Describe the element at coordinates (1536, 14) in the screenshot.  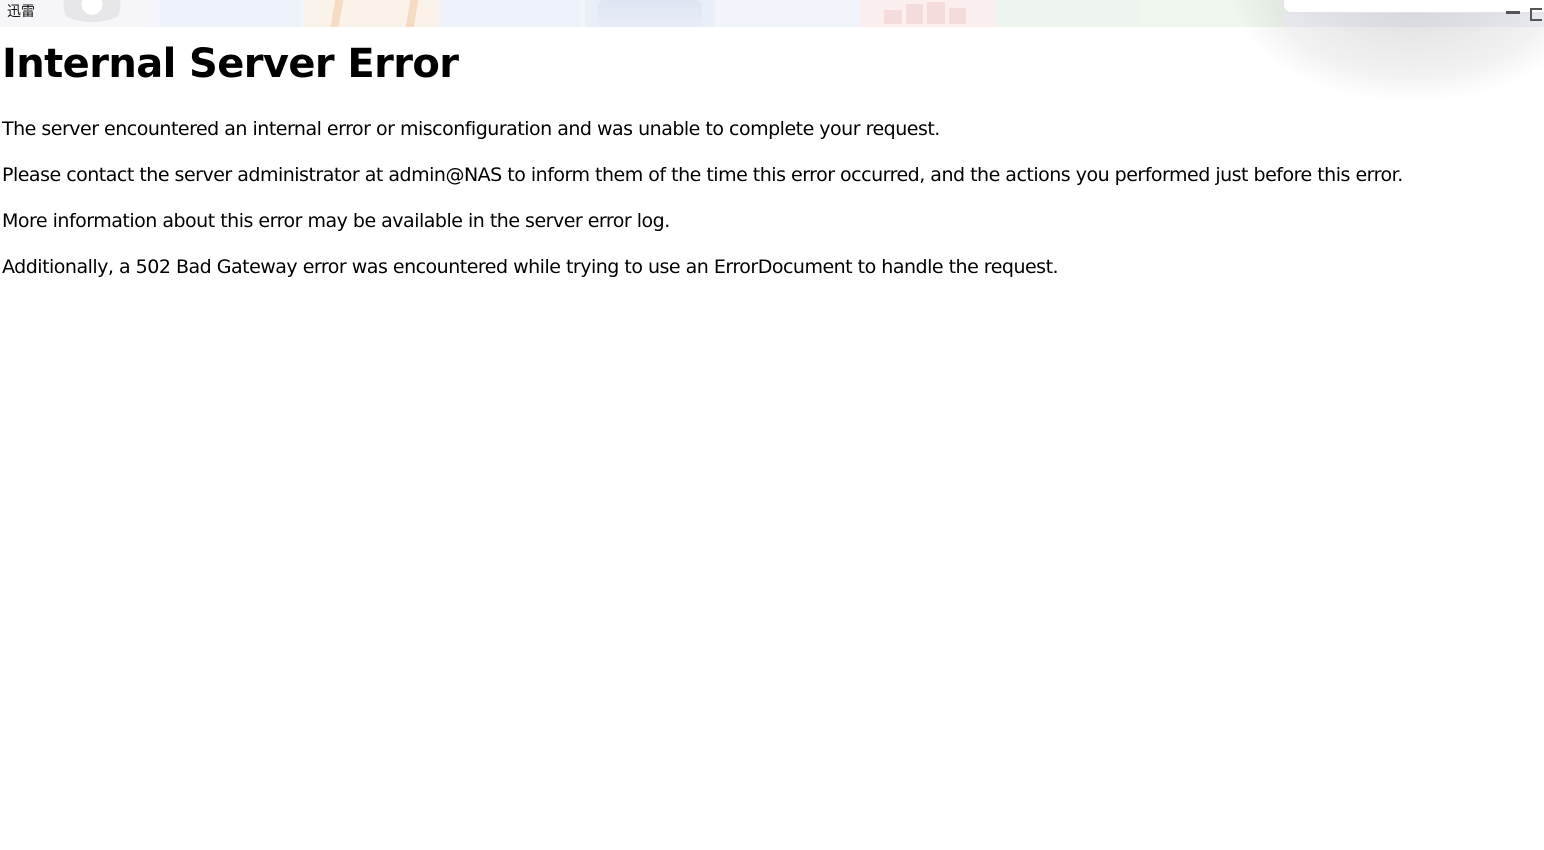
I see `restore-icon` at that location.